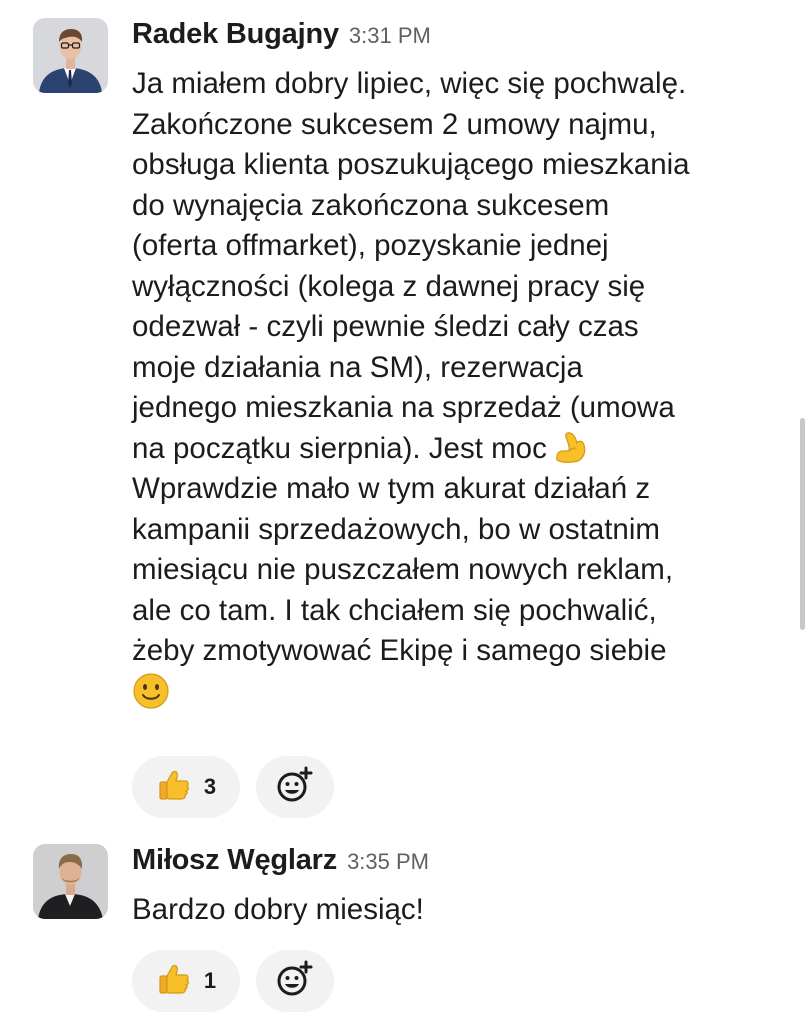  I want to click on message-line-with-emoji: na początku sierpnia). Jest moc, so click(467, 449).